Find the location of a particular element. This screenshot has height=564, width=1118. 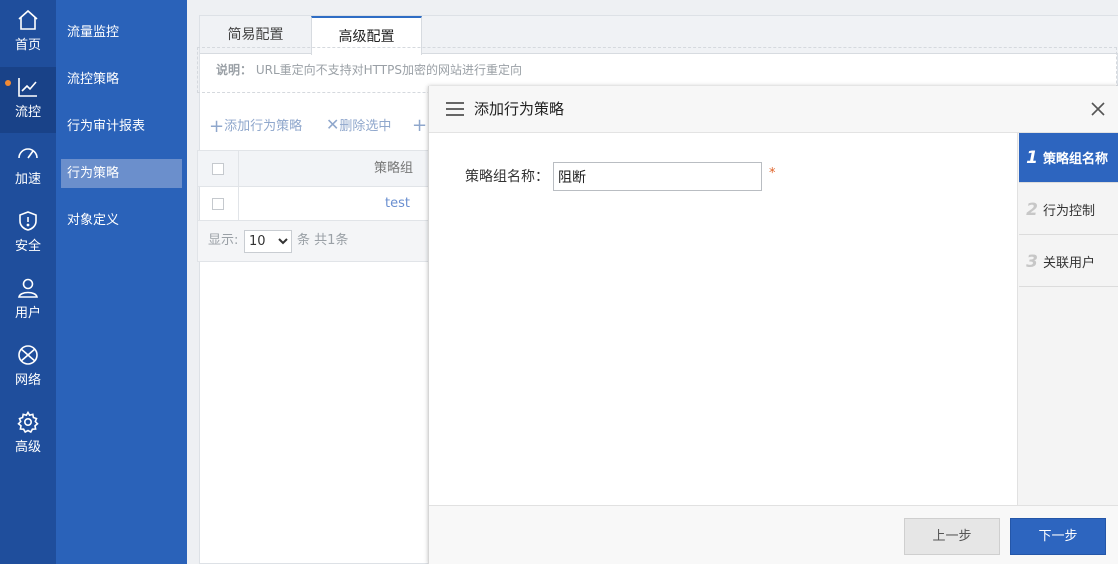

table-header: 策略组 is located at coordinates (318, 169).